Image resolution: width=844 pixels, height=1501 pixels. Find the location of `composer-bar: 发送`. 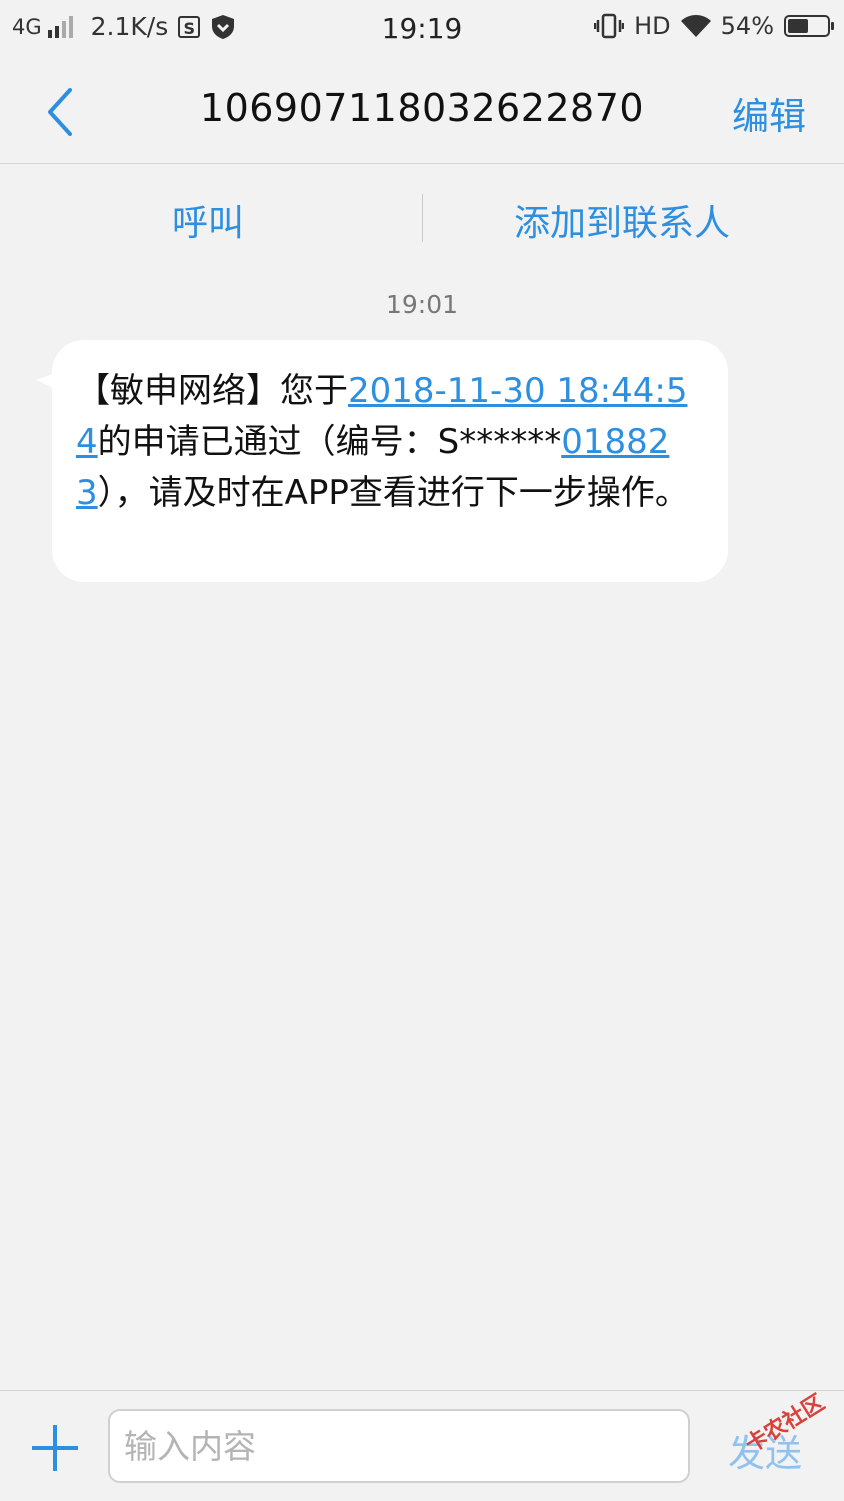

composer-bar: 发送 is located at coordinates (422, 1445).